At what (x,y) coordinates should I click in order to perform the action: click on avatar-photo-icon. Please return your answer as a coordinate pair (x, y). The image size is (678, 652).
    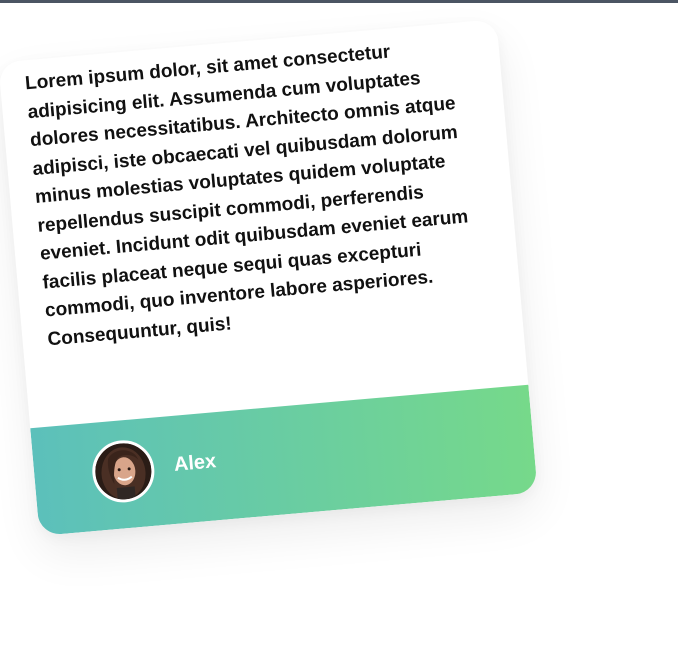
    Looking at the image, I should click on (123, 471).